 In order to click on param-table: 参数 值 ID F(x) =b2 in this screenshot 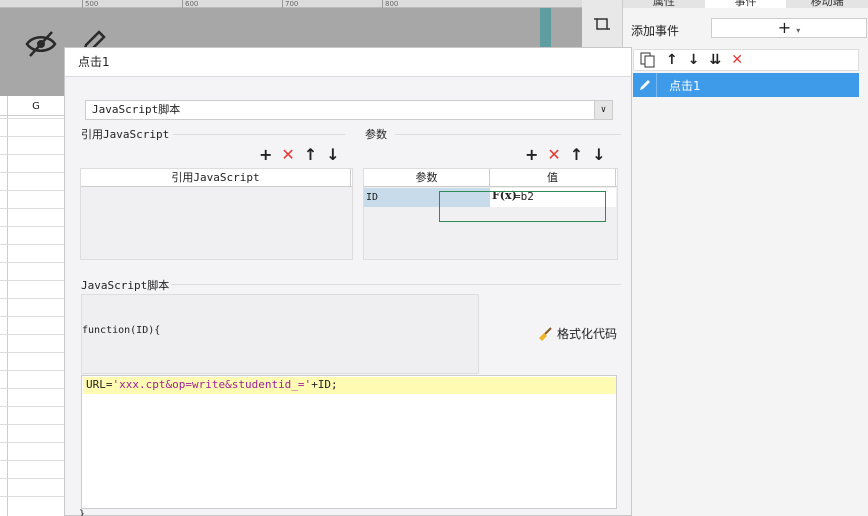, I will do `click(490, 214)`.